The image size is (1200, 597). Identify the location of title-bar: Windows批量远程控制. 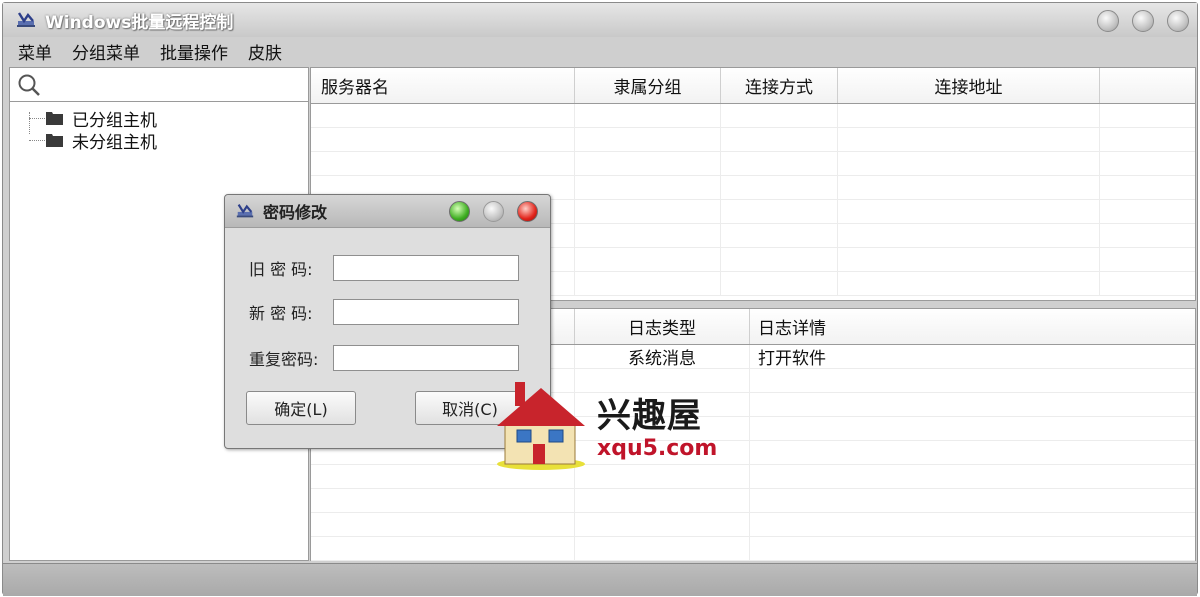
(600, 20).